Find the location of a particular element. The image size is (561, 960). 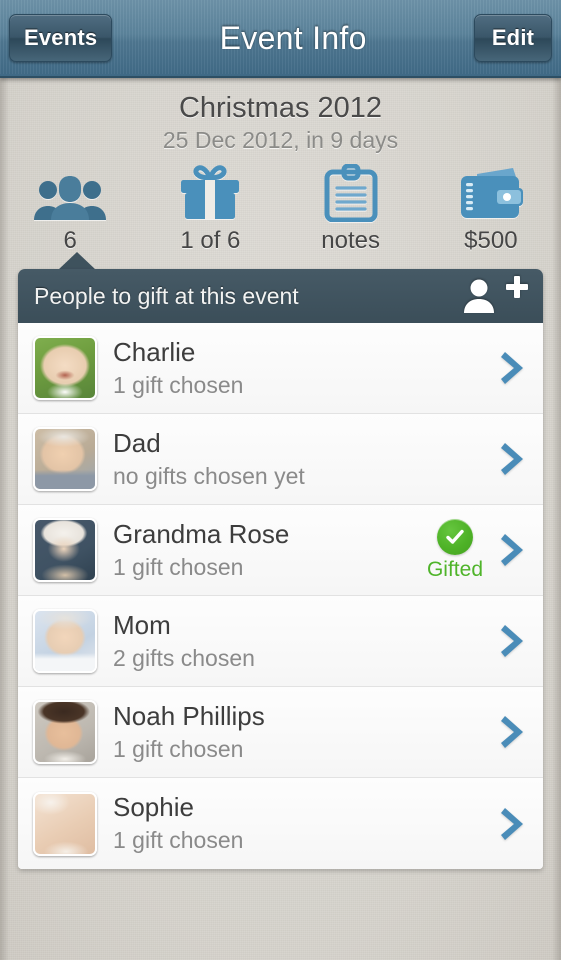

person-name: Noah Phillips is located at coordinates (189, 716).